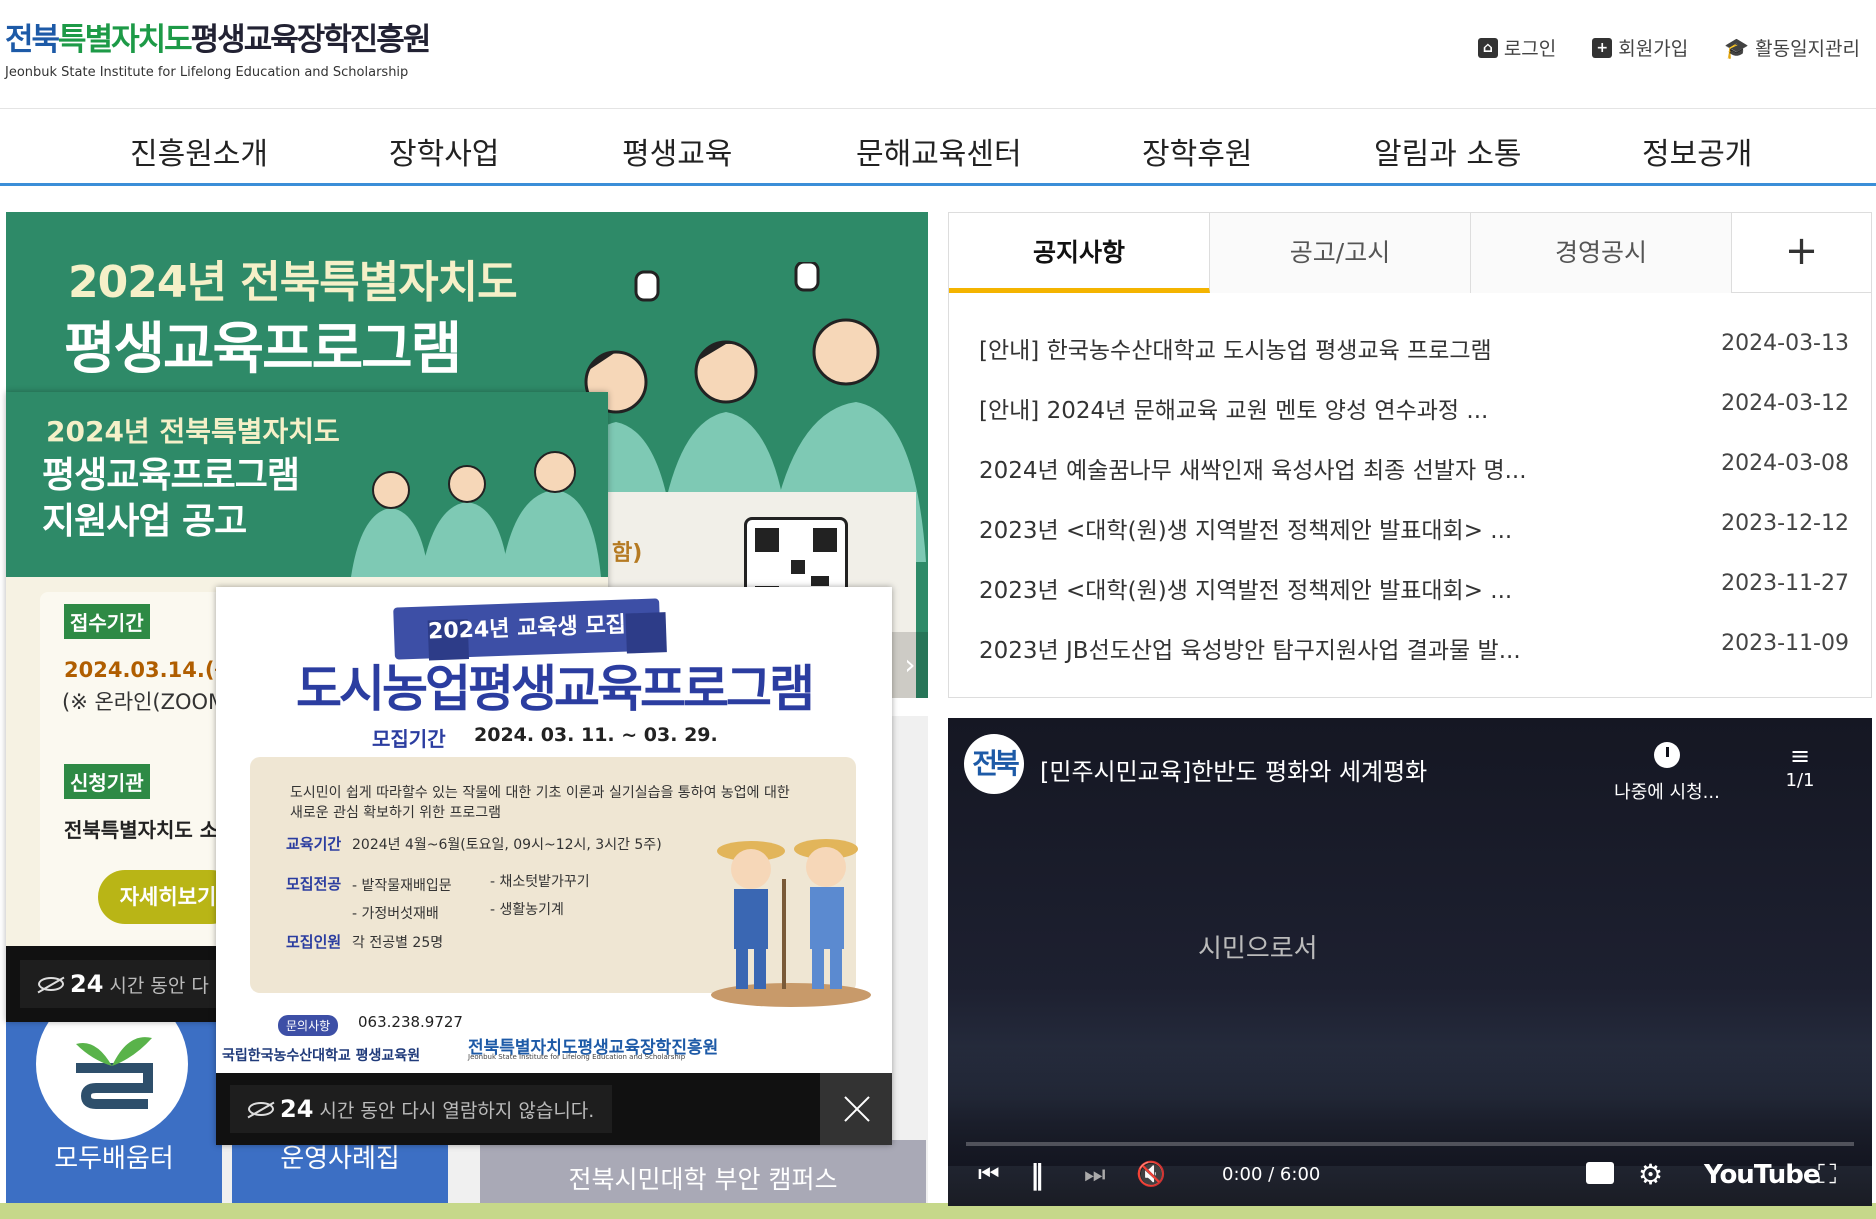 The width and height of the screenshot is (1876, 1219). Describe the element at coordinates (193, 431) in the screenshot. I see `popup1-line1: 2024년 전북특별자치도` at that location.